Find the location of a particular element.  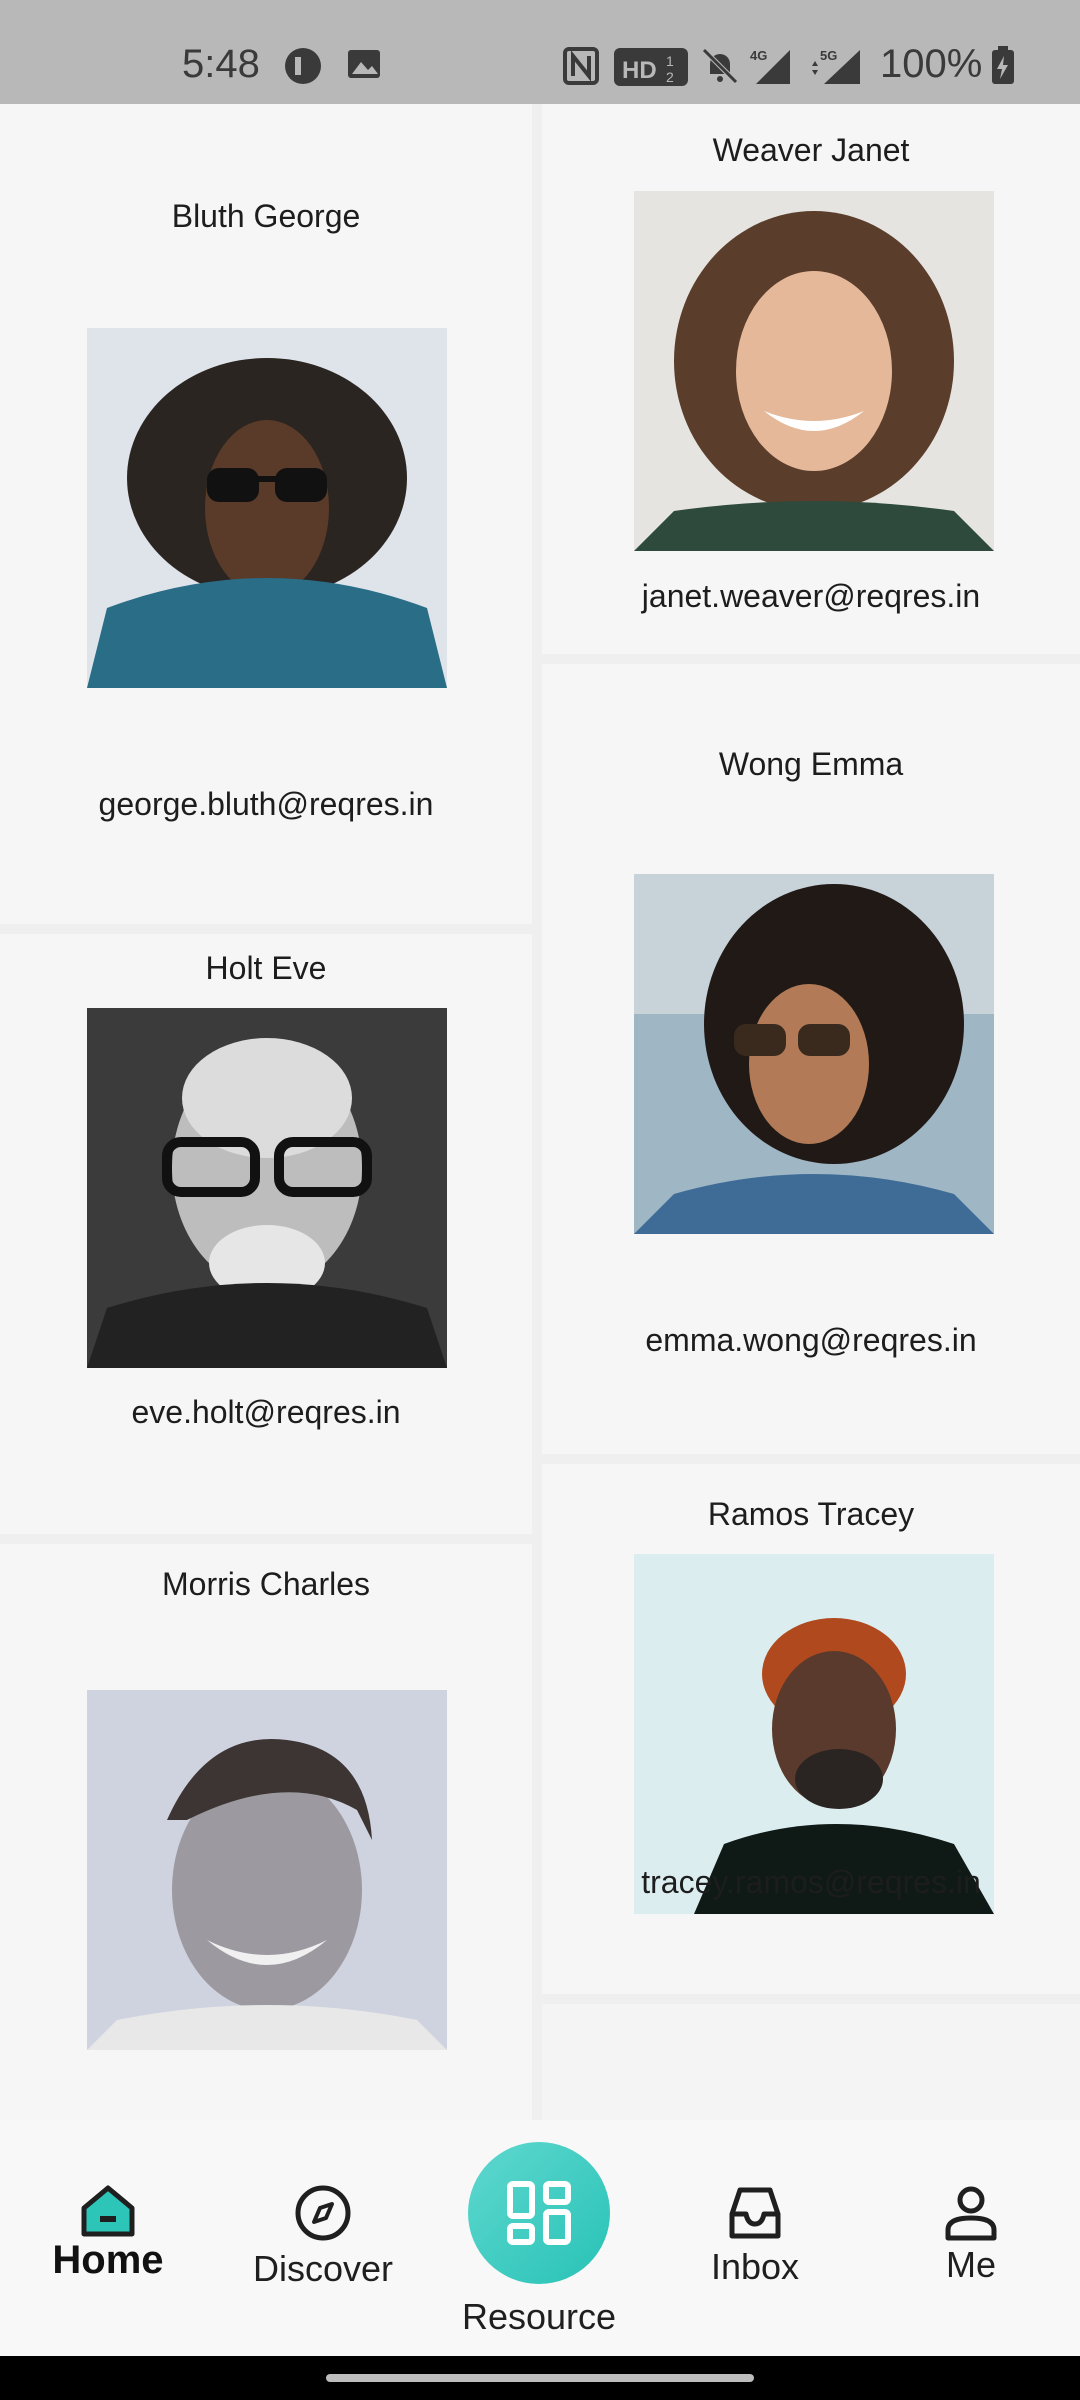

user-email: george.bluth@reqres.in is located at coordinates (266, 804).